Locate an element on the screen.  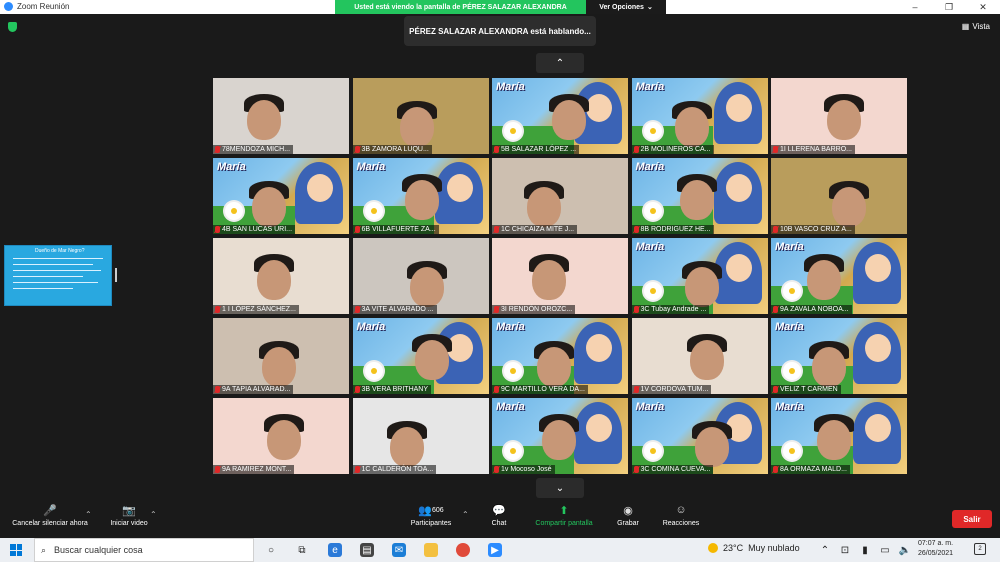
share-screen-button: ⬆ Compartir pantalla is located at coordinates (564, 516).